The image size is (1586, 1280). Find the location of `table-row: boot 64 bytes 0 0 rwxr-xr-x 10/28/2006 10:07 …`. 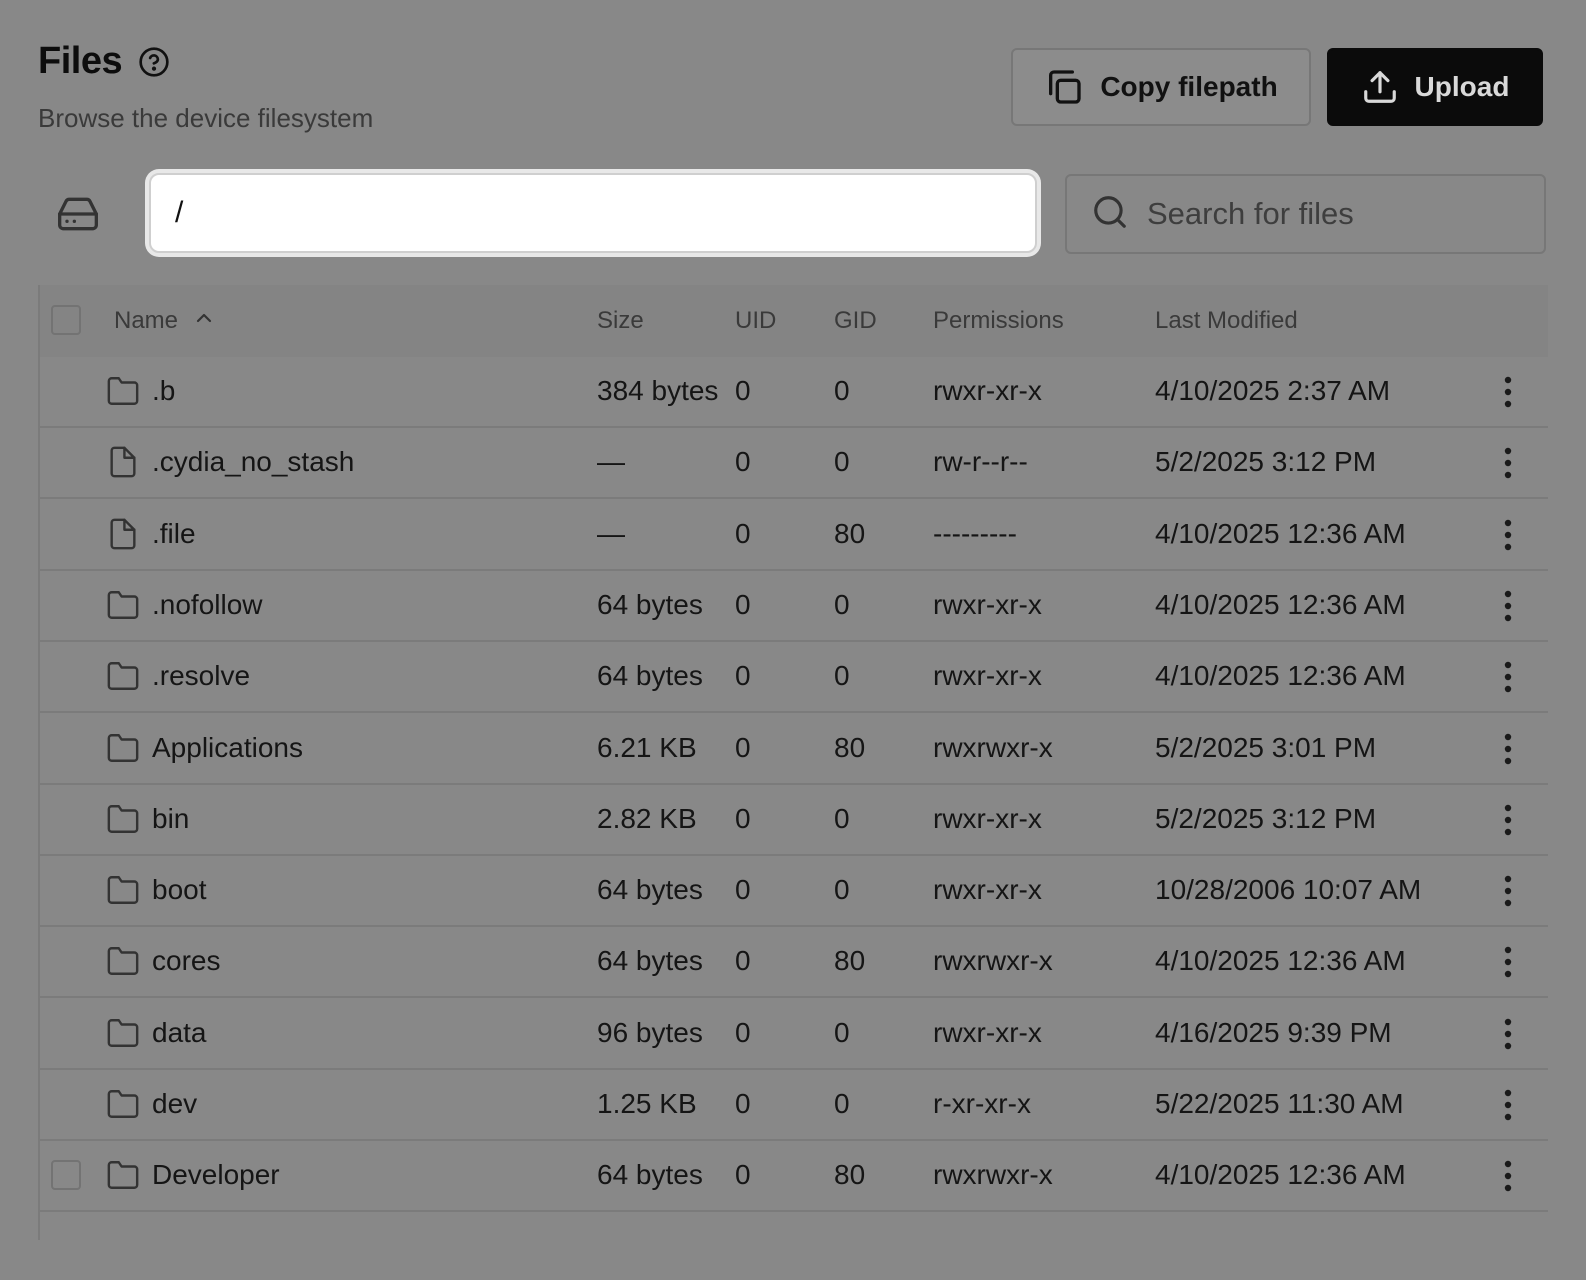

table-row: boot 64 bytes 0 0 rwxr-xr-x 10/28/2006 10:07 … is located at coordinates (794, 891).